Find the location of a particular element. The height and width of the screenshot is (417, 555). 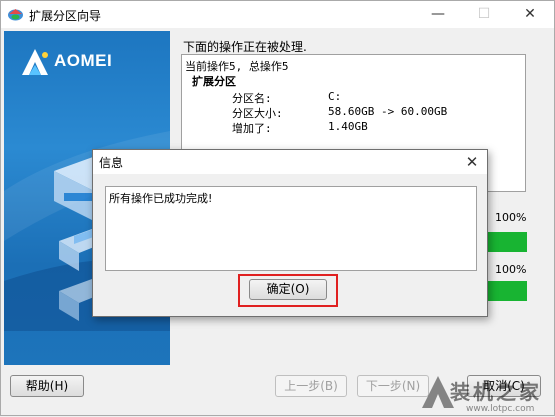

brand-name: AOMEI is located at coordinates (83, 60).